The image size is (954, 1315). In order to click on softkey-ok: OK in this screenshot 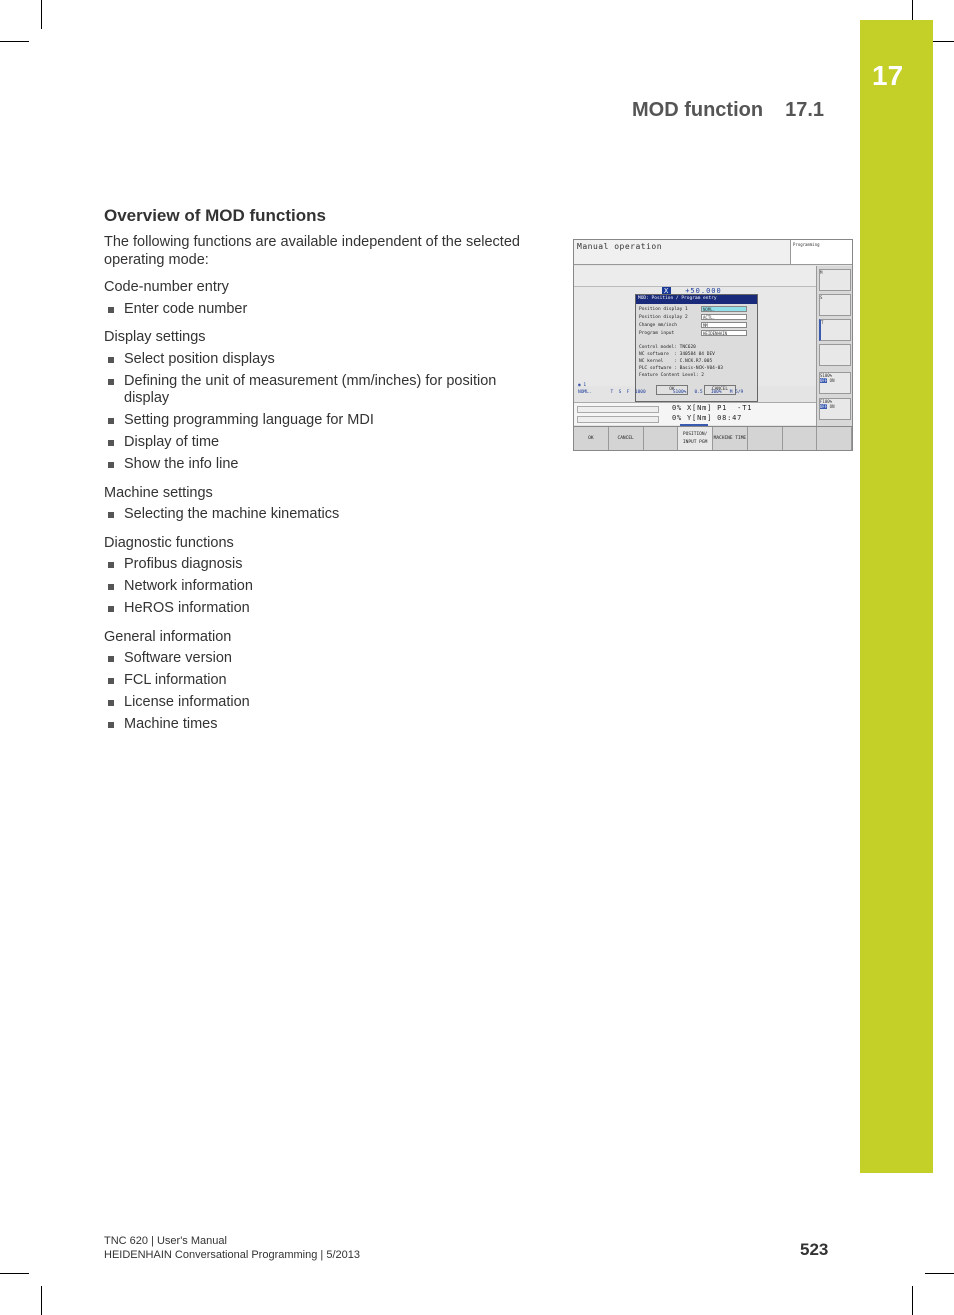, I will do `click(591, 438)`.